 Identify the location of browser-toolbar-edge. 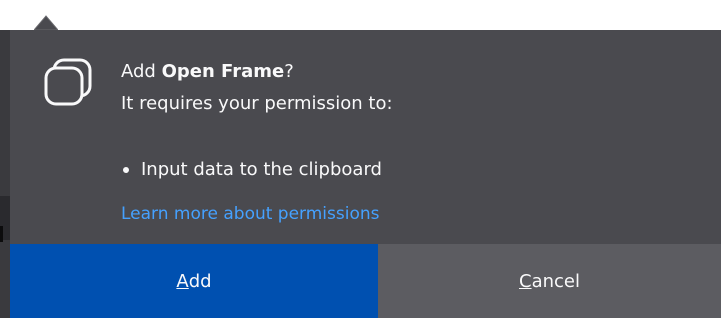
(360, 5).